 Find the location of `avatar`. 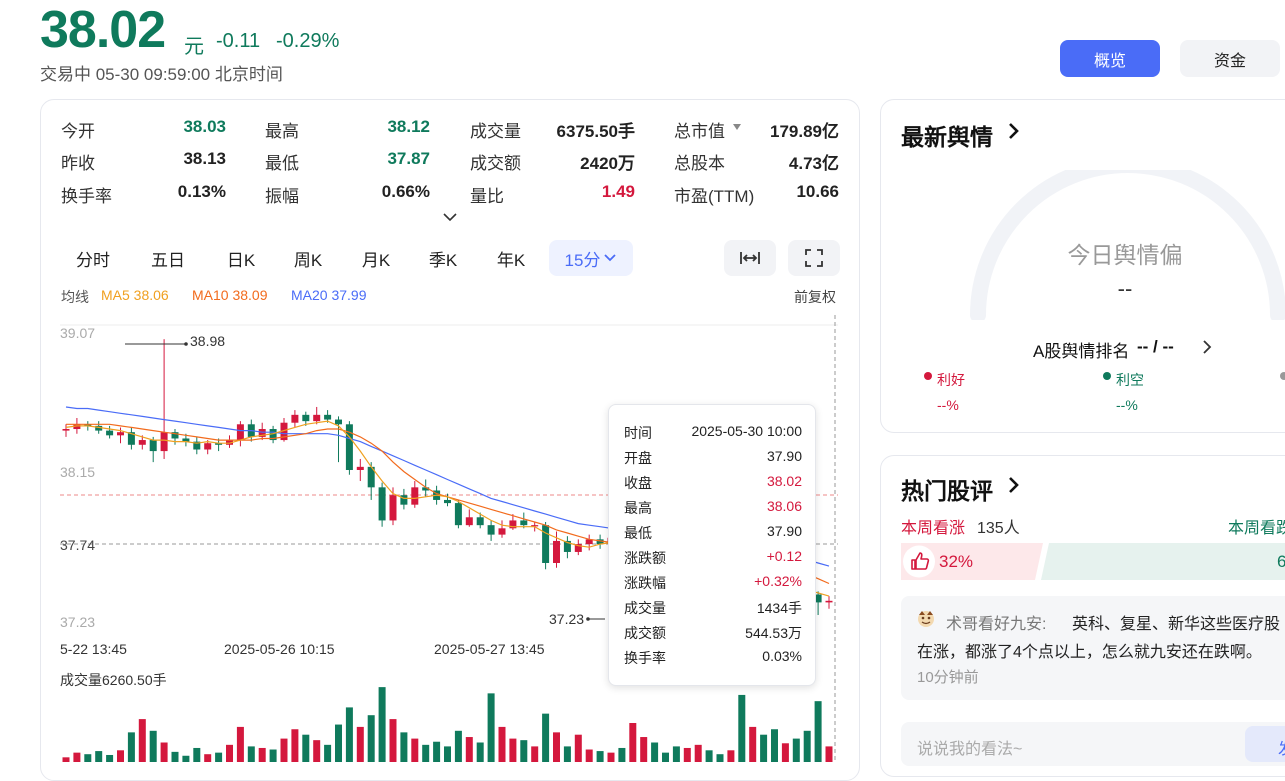

avatar is located at coordinates (926, 619).